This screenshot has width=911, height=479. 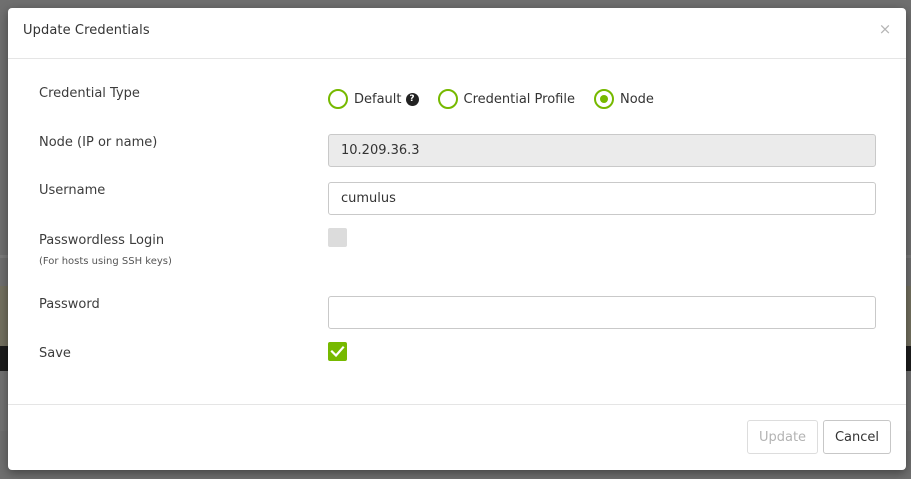 What do you see at coordinates (102, 240) in the screenshot?
I see `passwordless-label: Passwordless Login` at bounding box center [102, 240].